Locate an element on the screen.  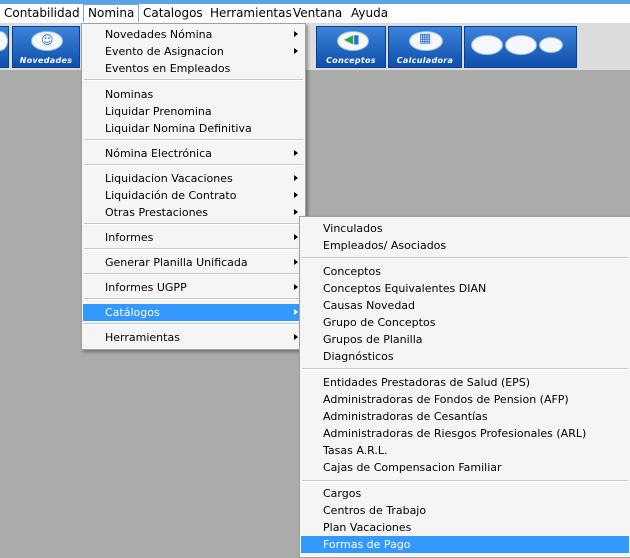
menu-item-catalogos: Catálogos is located at coordinates (193, 312).